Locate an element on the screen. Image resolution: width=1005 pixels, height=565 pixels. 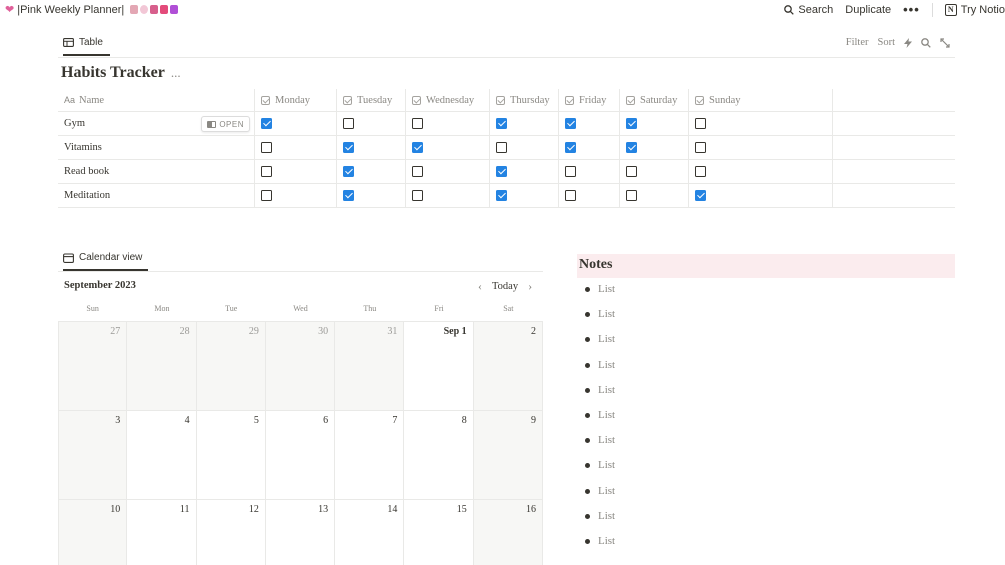
column-header-friday: Friday is located at coordinates (589, 100).